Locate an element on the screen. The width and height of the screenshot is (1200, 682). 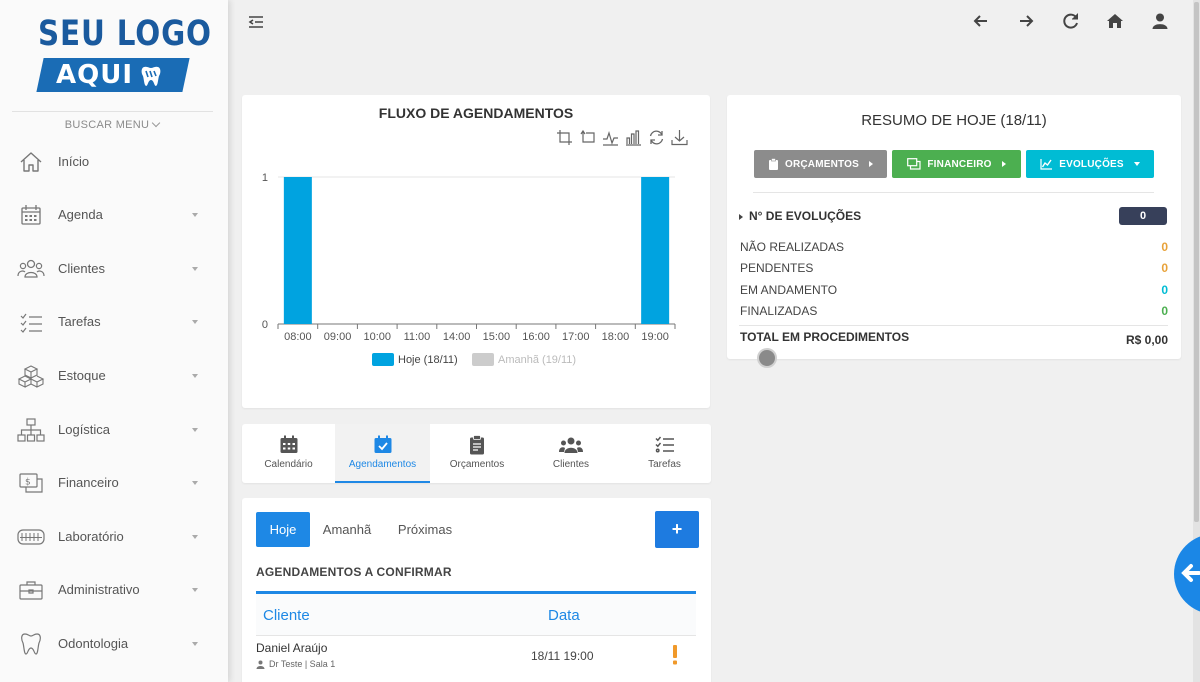
row-client-name: Daniel Araújo is located at coordinates (292, 648).